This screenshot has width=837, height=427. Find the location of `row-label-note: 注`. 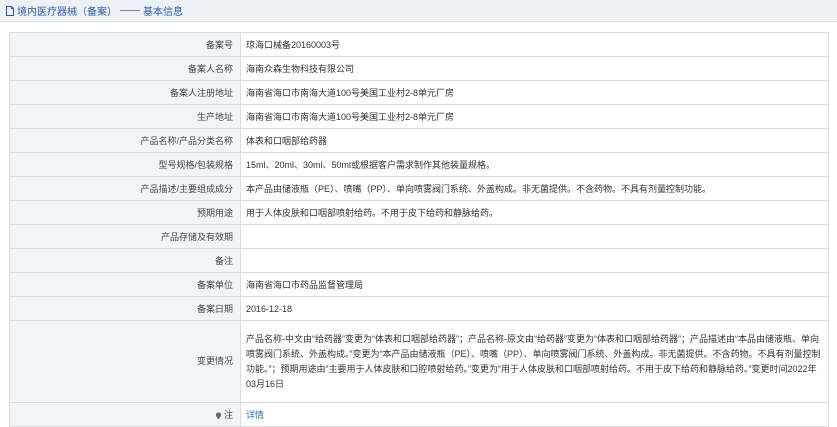

row-label-note: 注 is located at coordinates (125, 414).